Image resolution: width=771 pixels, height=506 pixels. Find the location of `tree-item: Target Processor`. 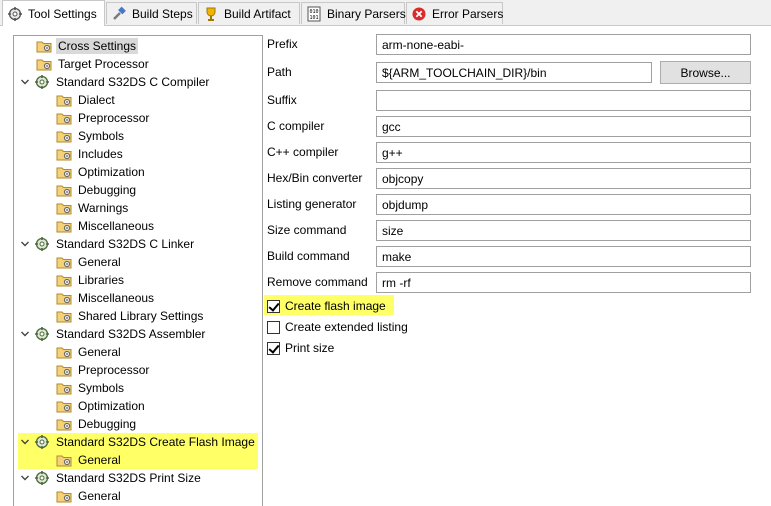

tree-item: Target Processor is located at coordinates (93, 64).